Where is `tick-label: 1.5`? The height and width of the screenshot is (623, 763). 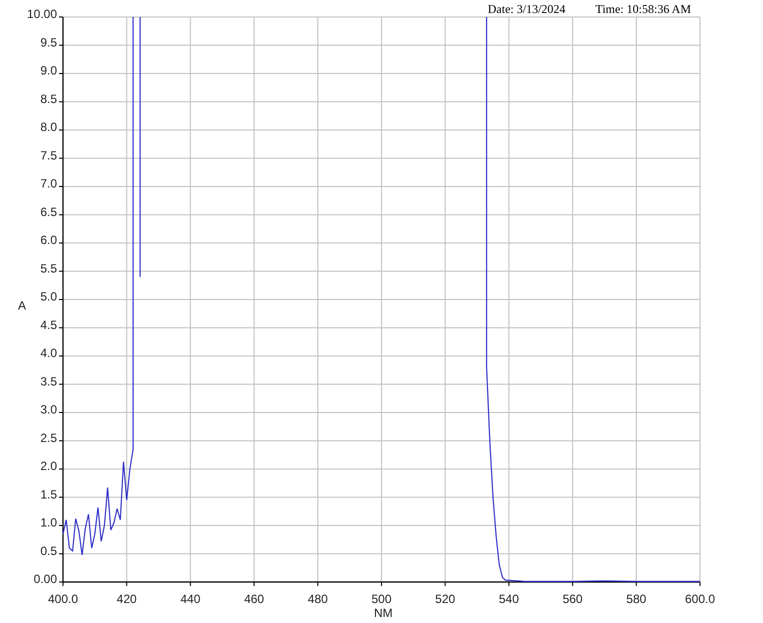 tick-label: 1.5 is located at coordinates (48, 494).